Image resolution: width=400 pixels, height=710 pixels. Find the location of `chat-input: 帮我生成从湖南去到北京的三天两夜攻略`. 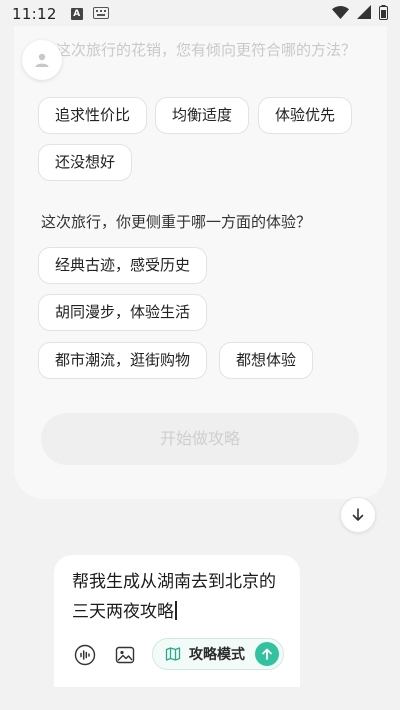

chat-input: 帮我生成从湖南去到北京的三天两夜攻略 is located at coordinates (182, 597).